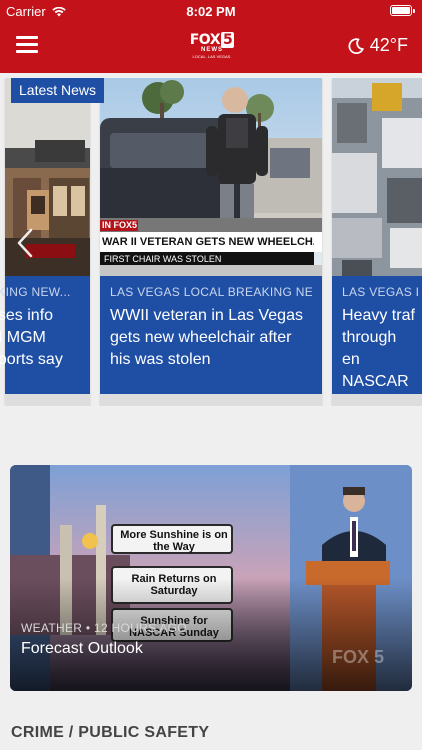 This screenshot has width=422, height=750. I want to click on news-card-body: AKING NEW... oses info M MGM eports say, so click(45, 335).